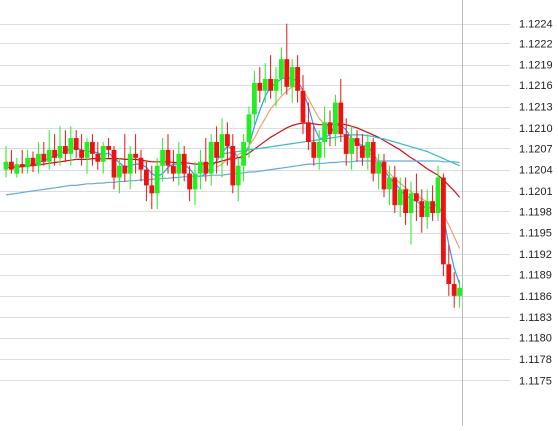 This screenshot has width=558, height=431. I want to click on y-tick-label: 1.1213, so click(536, 108).